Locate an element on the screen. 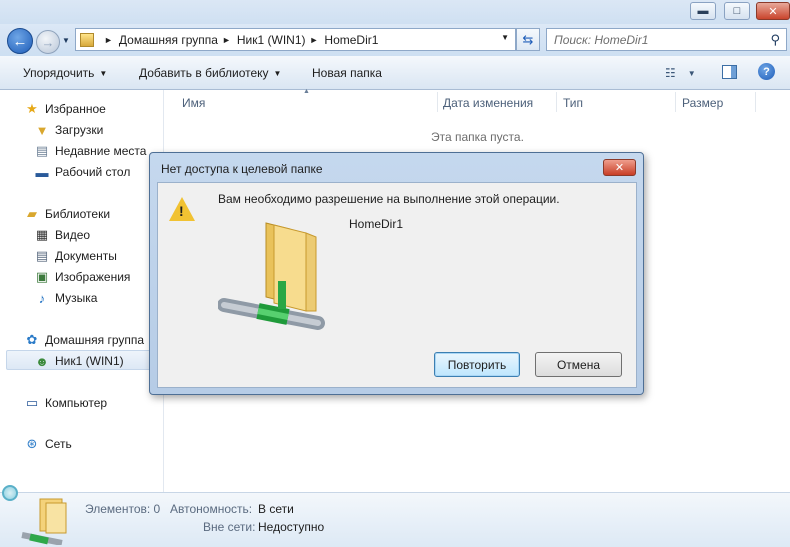 This screenshot has height=547, width=790. views-icon: ☷ is located at coordinates (670, 73).